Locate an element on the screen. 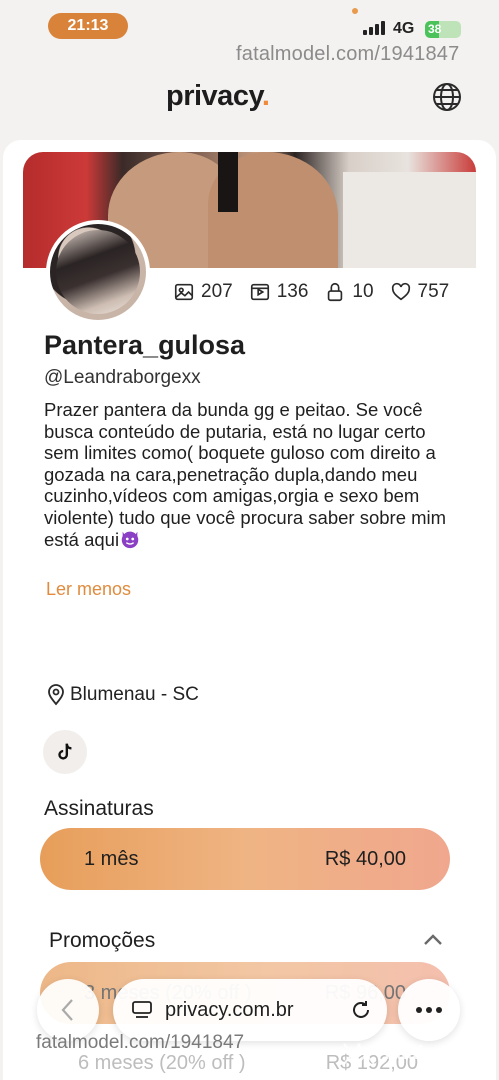 The width and height of the screenshot is (499, 1080). brand-name: privacy is located at coordinates (214, 96).